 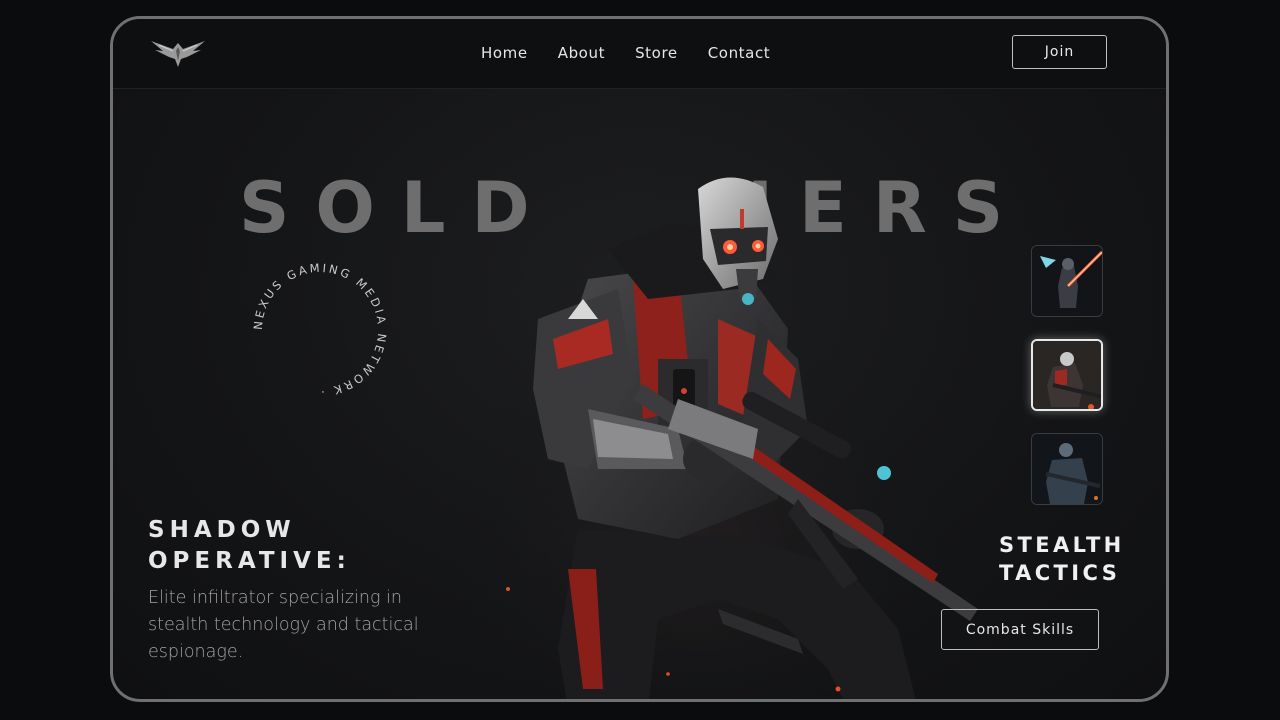 What do you see at coordinates (1062, 559) in the screenshot?
I see `tactics-title: STEALTH TACTICS` at bounding box center [1062, 559].